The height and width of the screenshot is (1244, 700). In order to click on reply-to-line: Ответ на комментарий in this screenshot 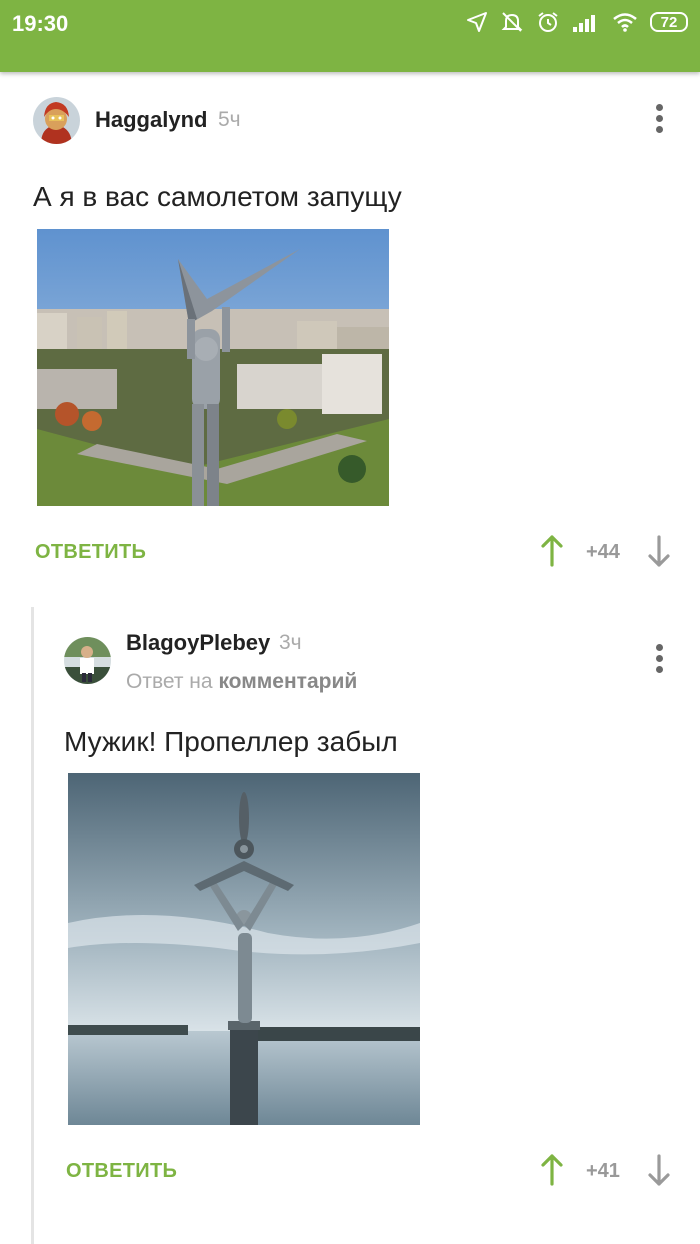, I will do `click(241, 682)`.